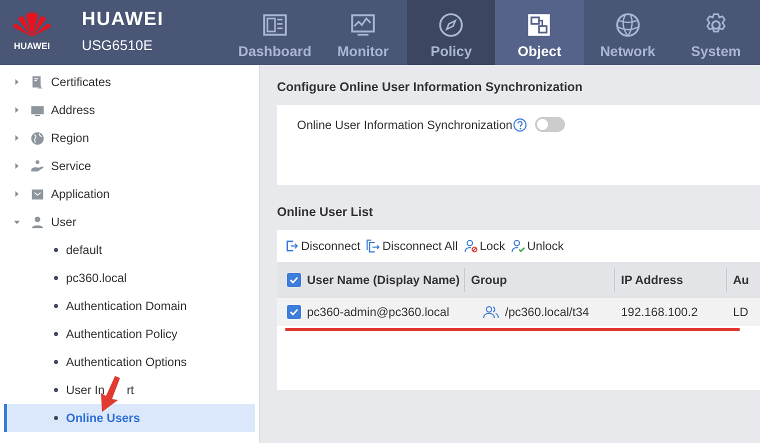  I want to click on linked-squares-icon, so click(539, 25).